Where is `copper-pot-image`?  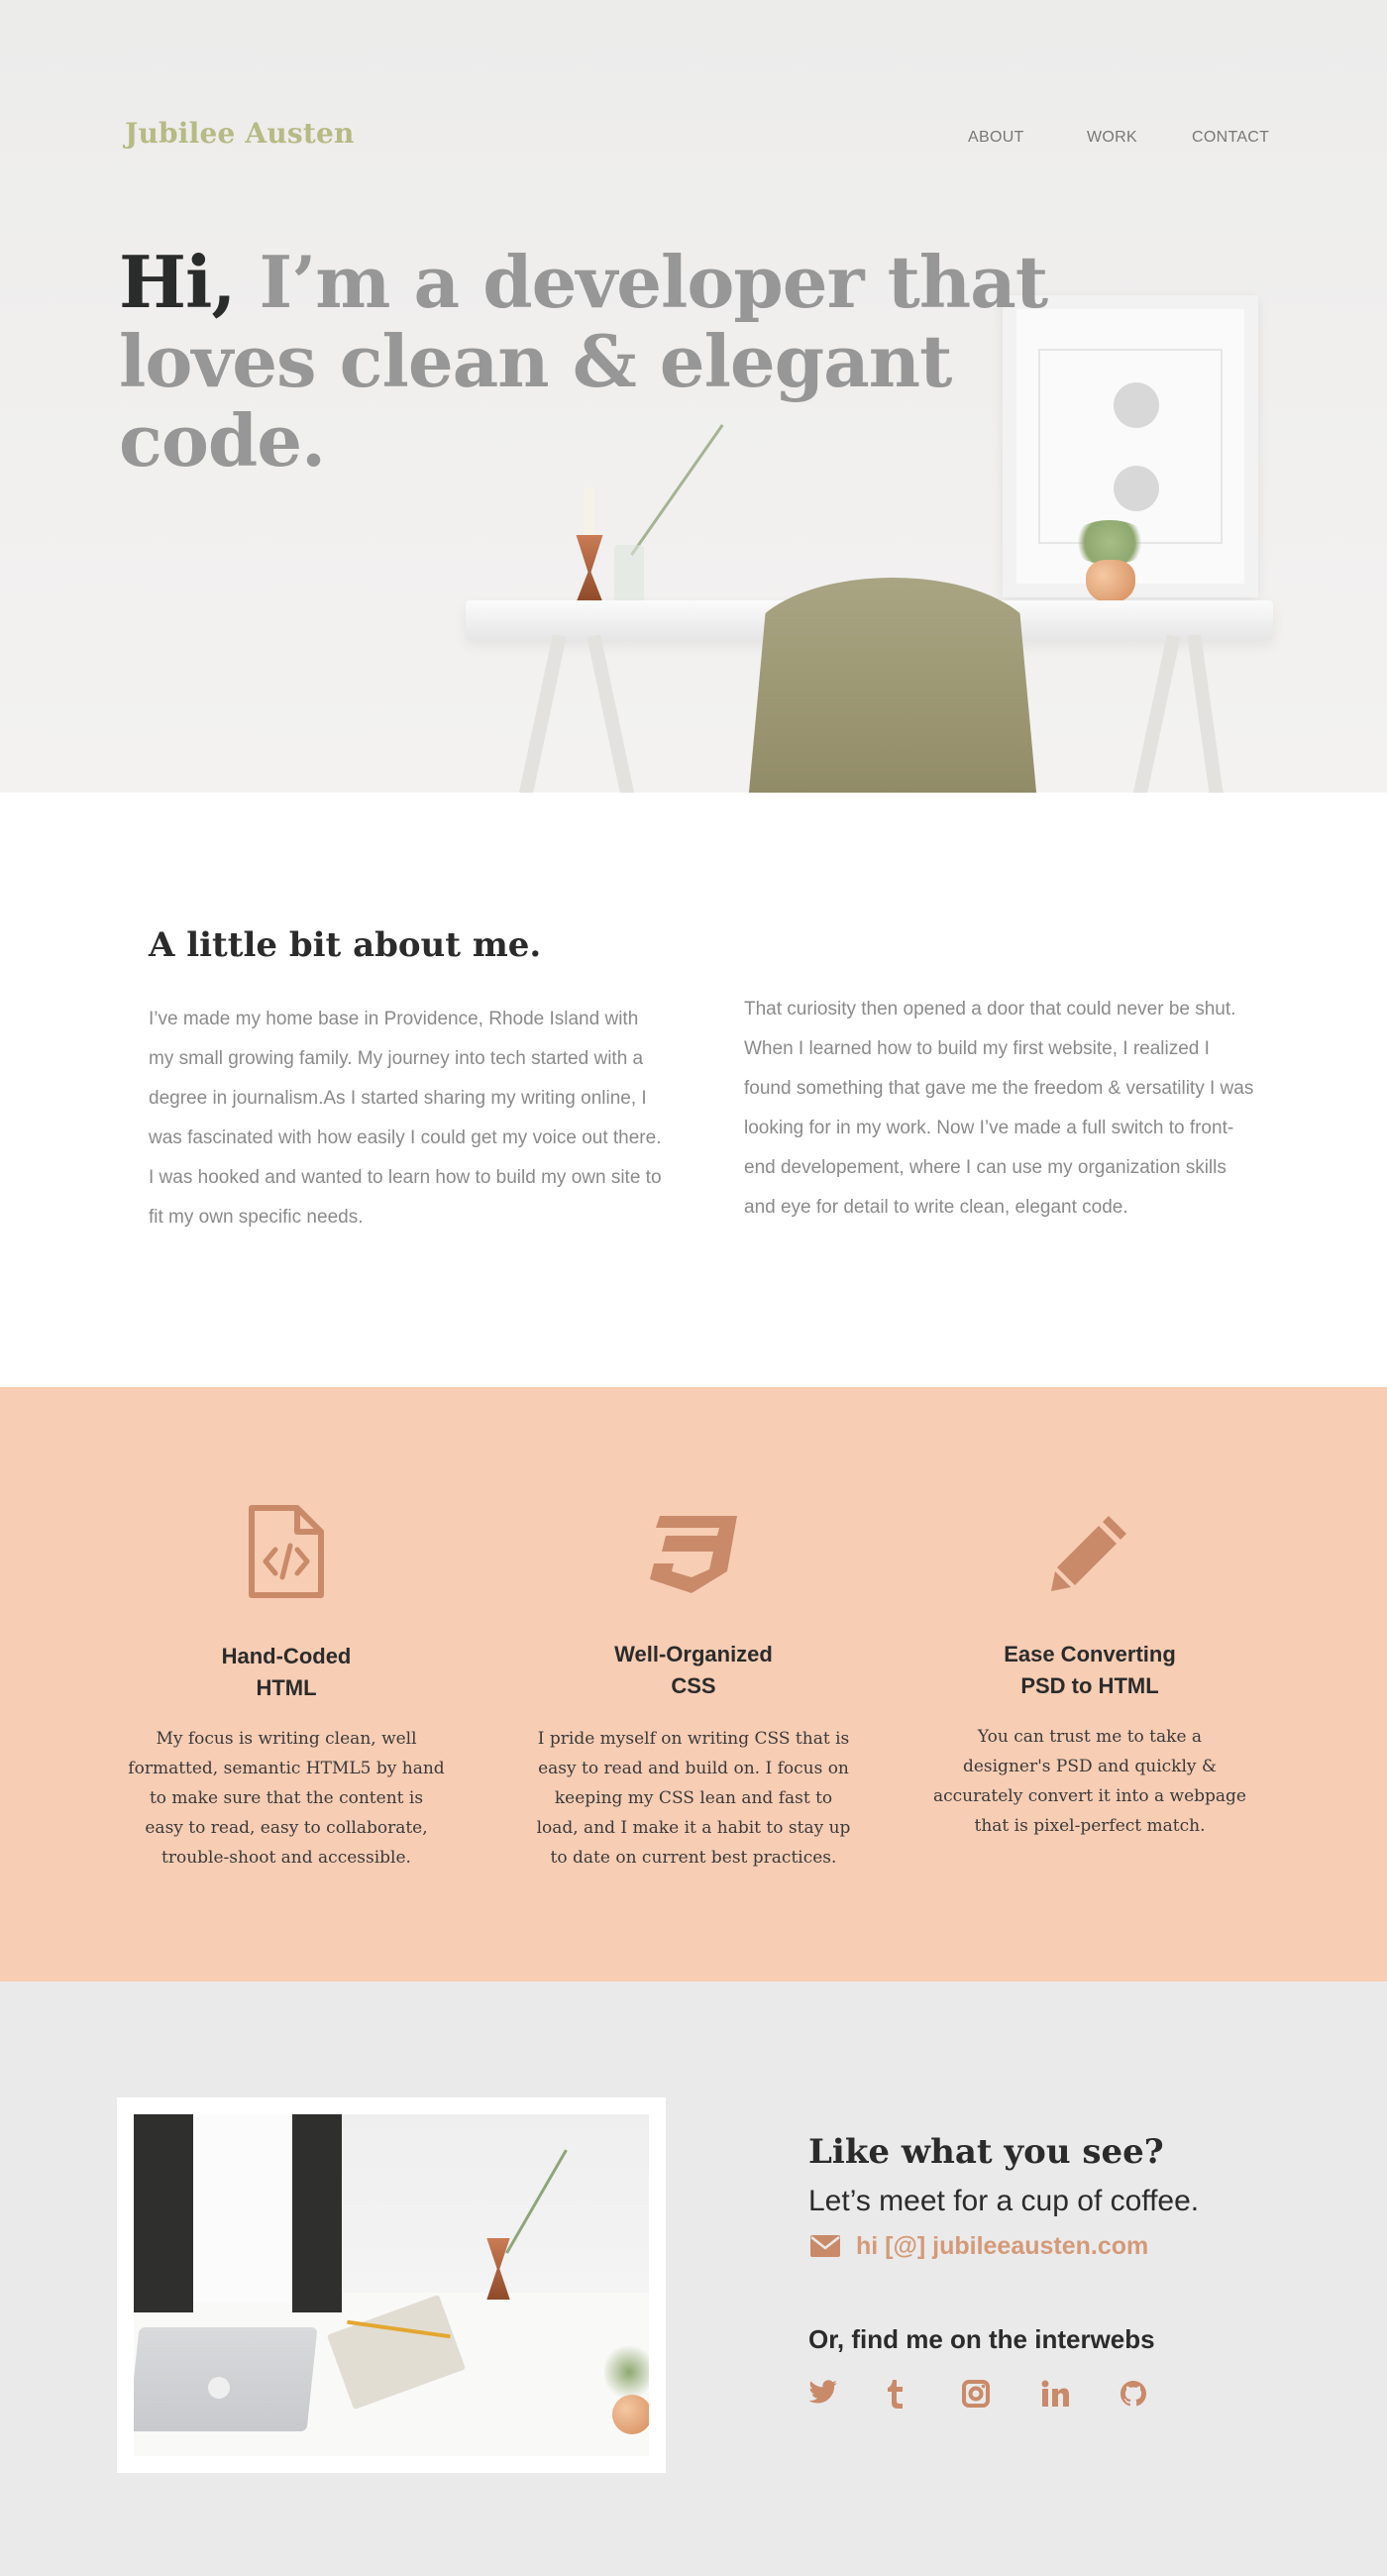
copper-pot-image is located at coordinates (1110, 581).